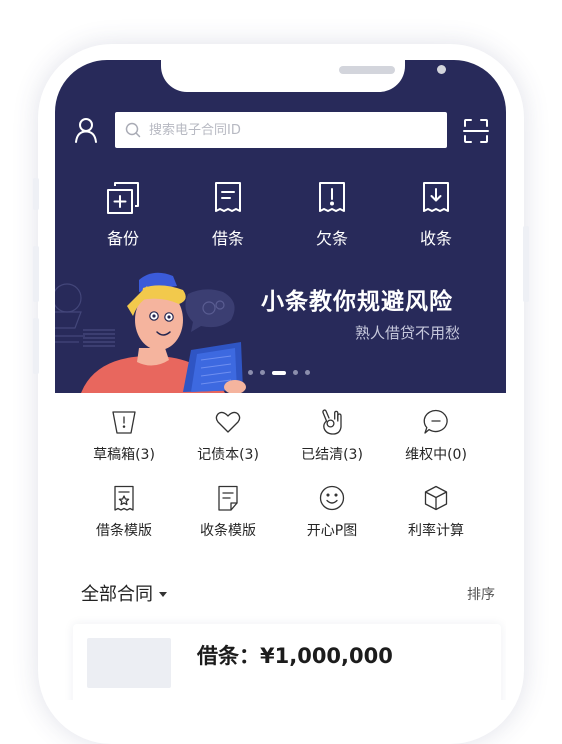 This screenshot has width=562, height=744. Describe the element at coordinates (332, 214) in the screenshot. I see `quick-action-debt: 欠条` at that location.